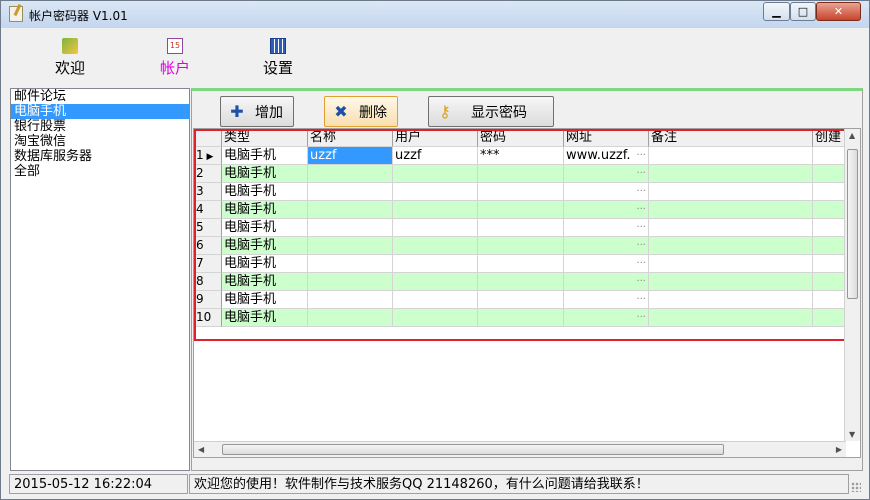 This screenshot has height=500, width=870. What do you see at coordinates (839, 449) in the screenshot?
I see `scroll-right-icon: ▶` at bounding box center [839, 449].